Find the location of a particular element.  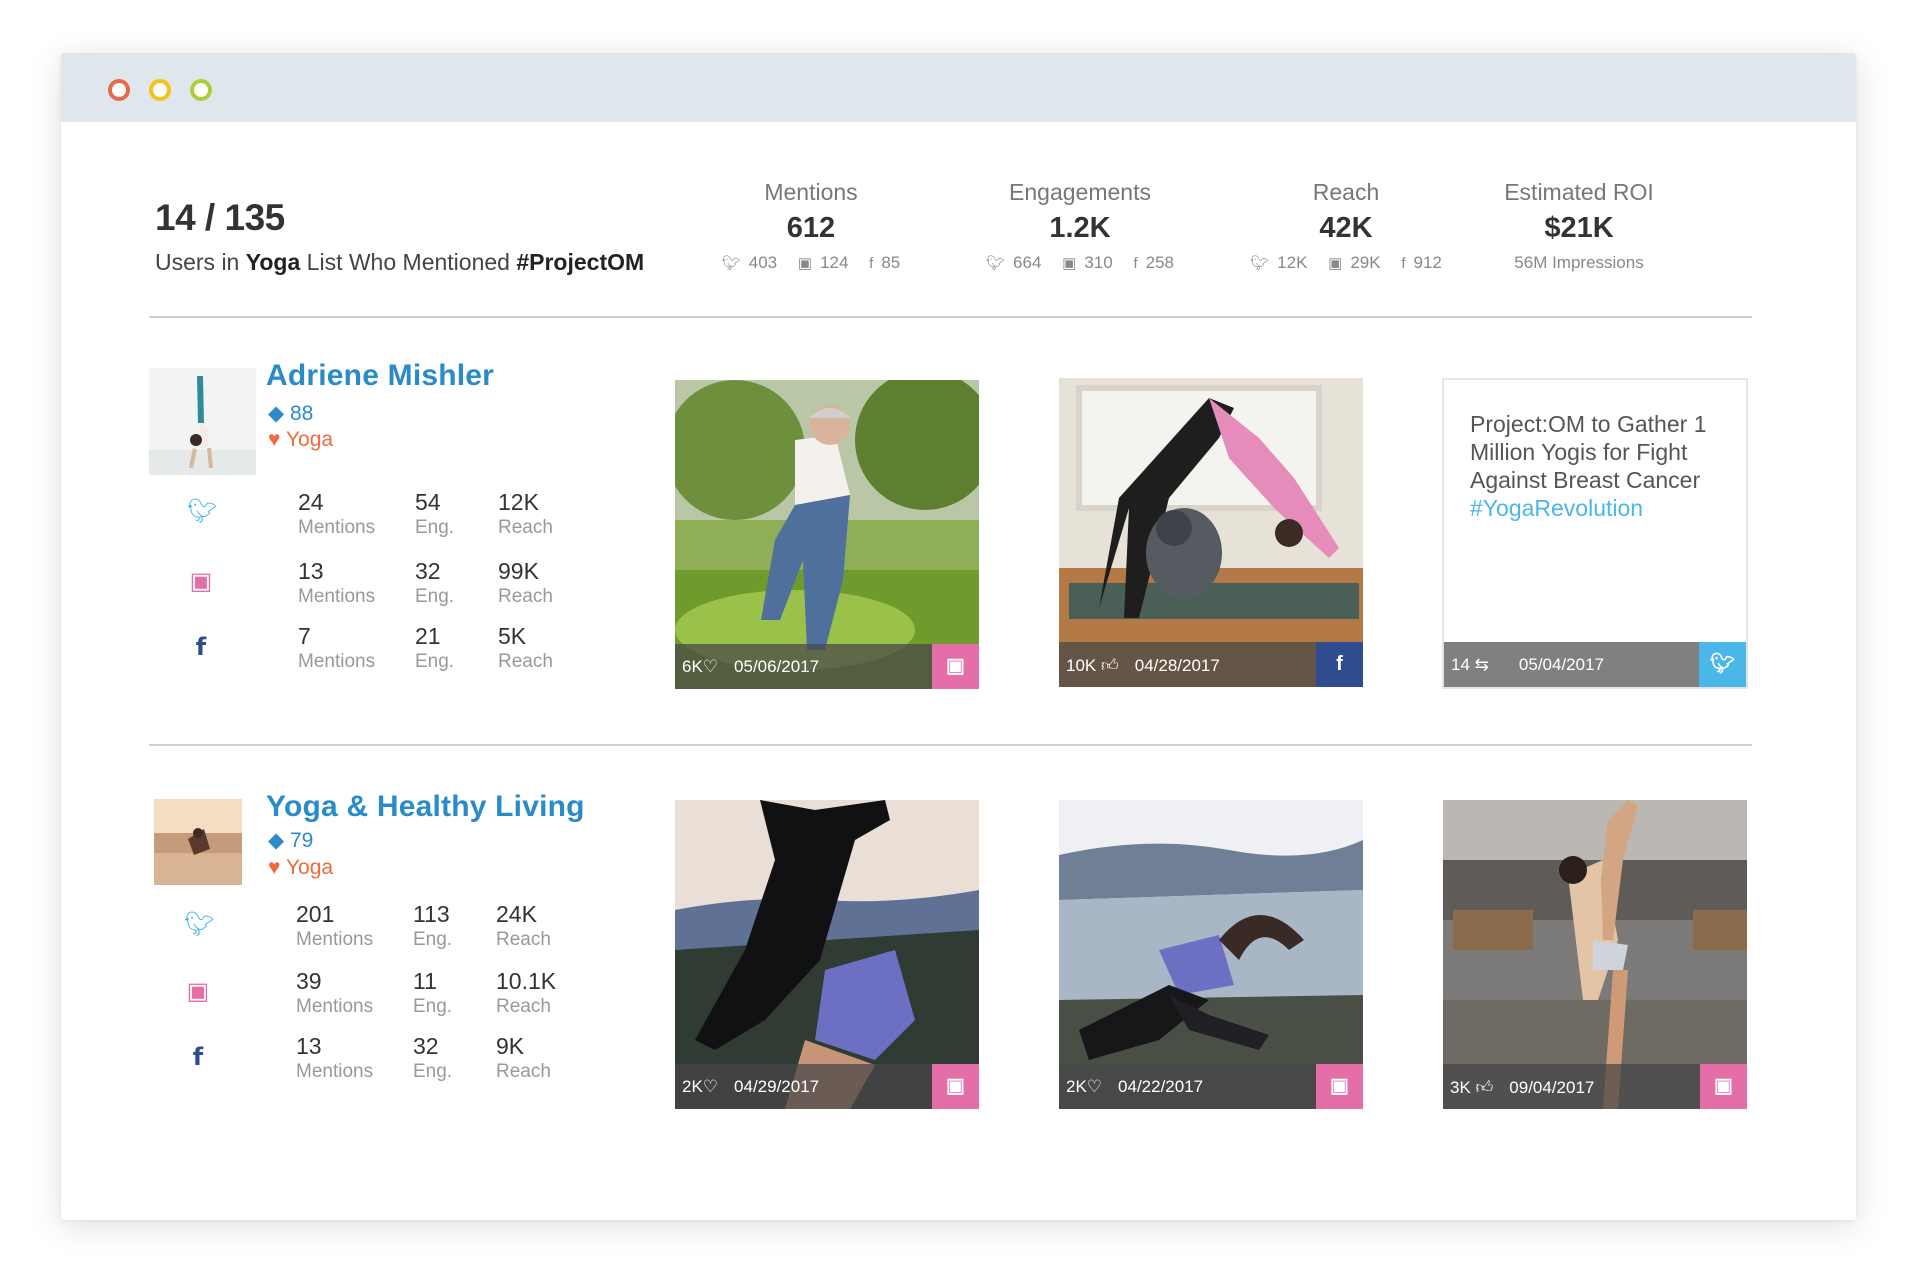

stat-value: 10.1K is located at coordinates (526, 981).